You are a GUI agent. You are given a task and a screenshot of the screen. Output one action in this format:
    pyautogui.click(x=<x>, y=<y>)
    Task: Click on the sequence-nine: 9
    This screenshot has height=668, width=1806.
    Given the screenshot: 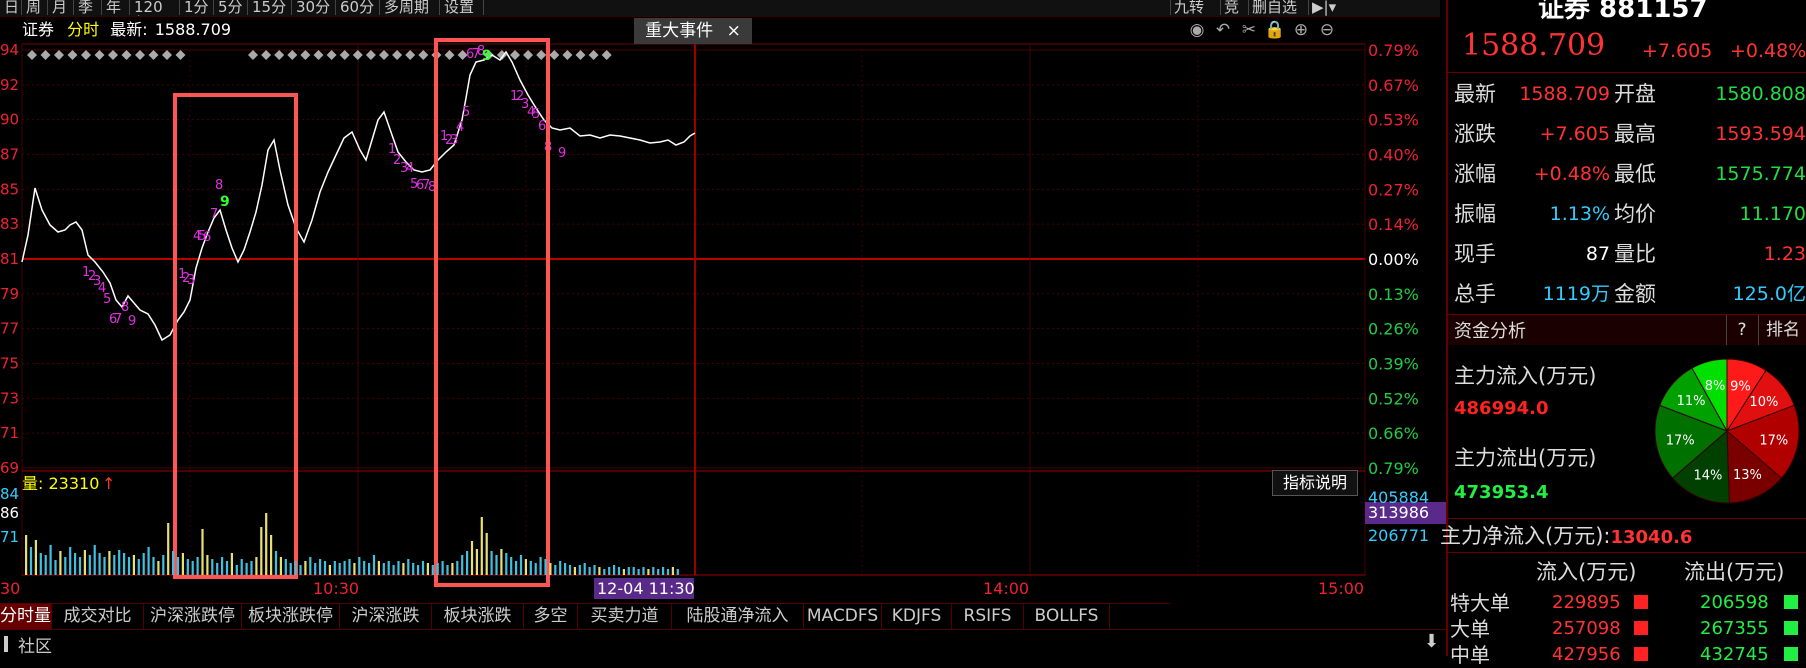 What is the action you would take?
    pyautogui.click(x=225, y=202)
    